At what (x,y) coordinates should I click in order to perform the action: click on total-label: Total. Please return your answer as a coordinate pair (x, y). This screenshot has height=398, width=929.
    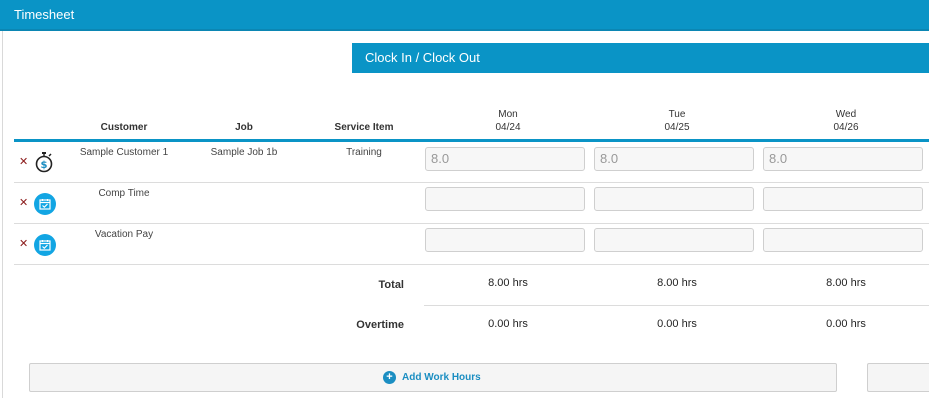
    Looking at the image, I should click on (391, 285).